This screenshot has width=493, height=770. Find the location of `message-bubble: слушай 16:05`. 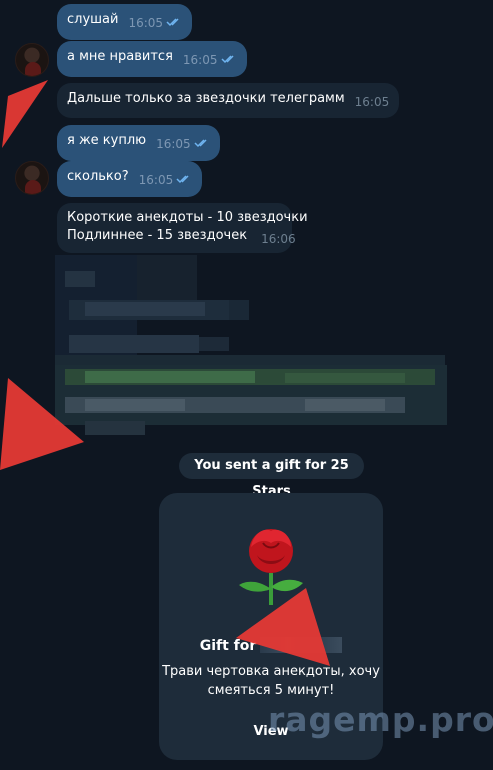

message-bubble: слушай 16:05 is located at coordinates (125, 22).